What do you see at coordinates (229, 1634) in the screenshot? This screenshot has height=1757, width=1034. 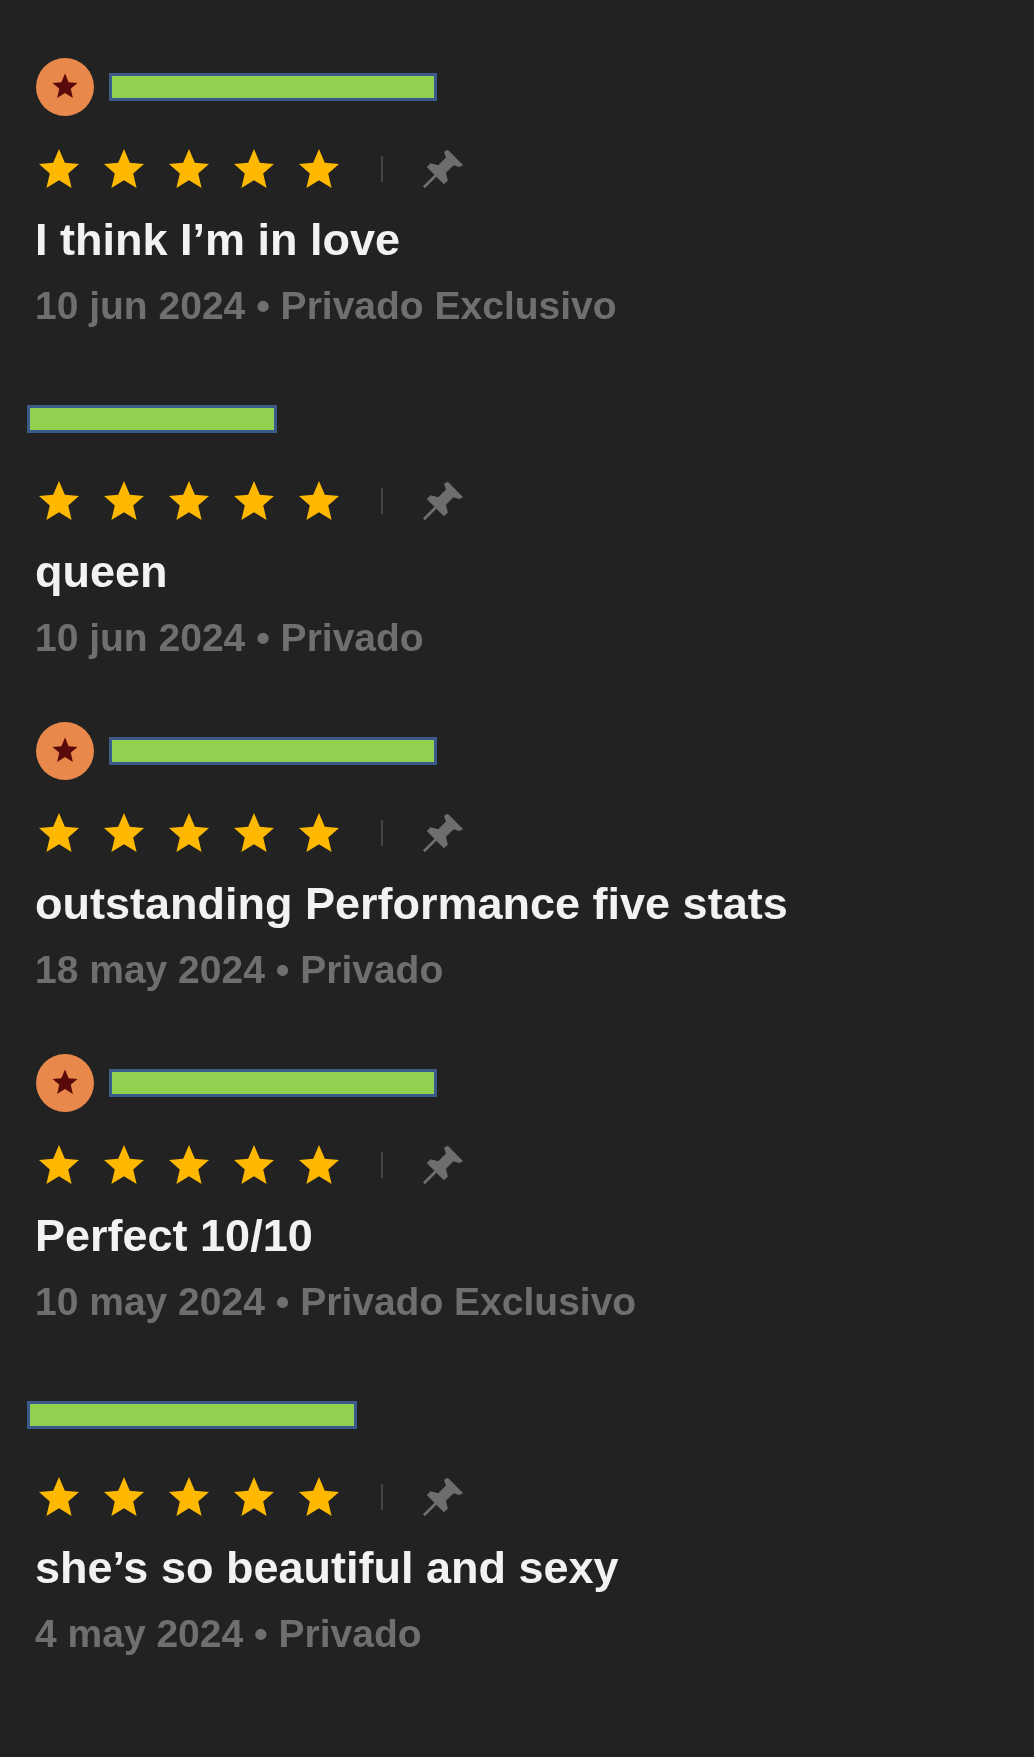 I see `review-meta: 4 may 2024 • Privado` at bounding box center [229, 1634].